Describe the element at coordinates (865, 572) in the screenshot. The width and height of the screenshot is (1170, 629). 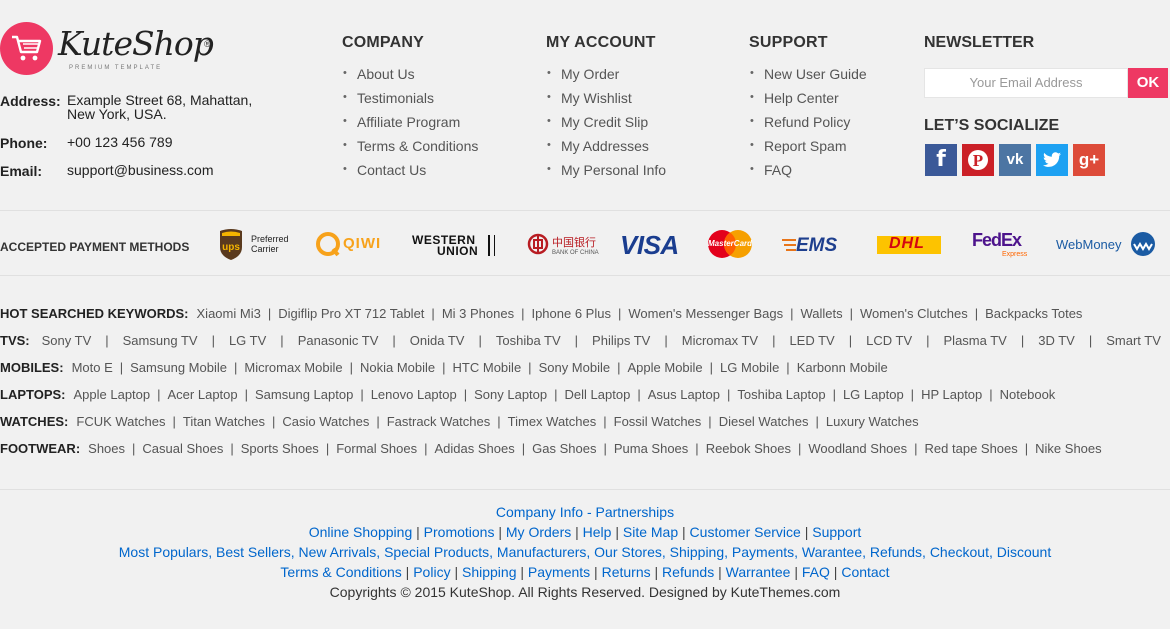
I see `footer-link: Contact` at that location.